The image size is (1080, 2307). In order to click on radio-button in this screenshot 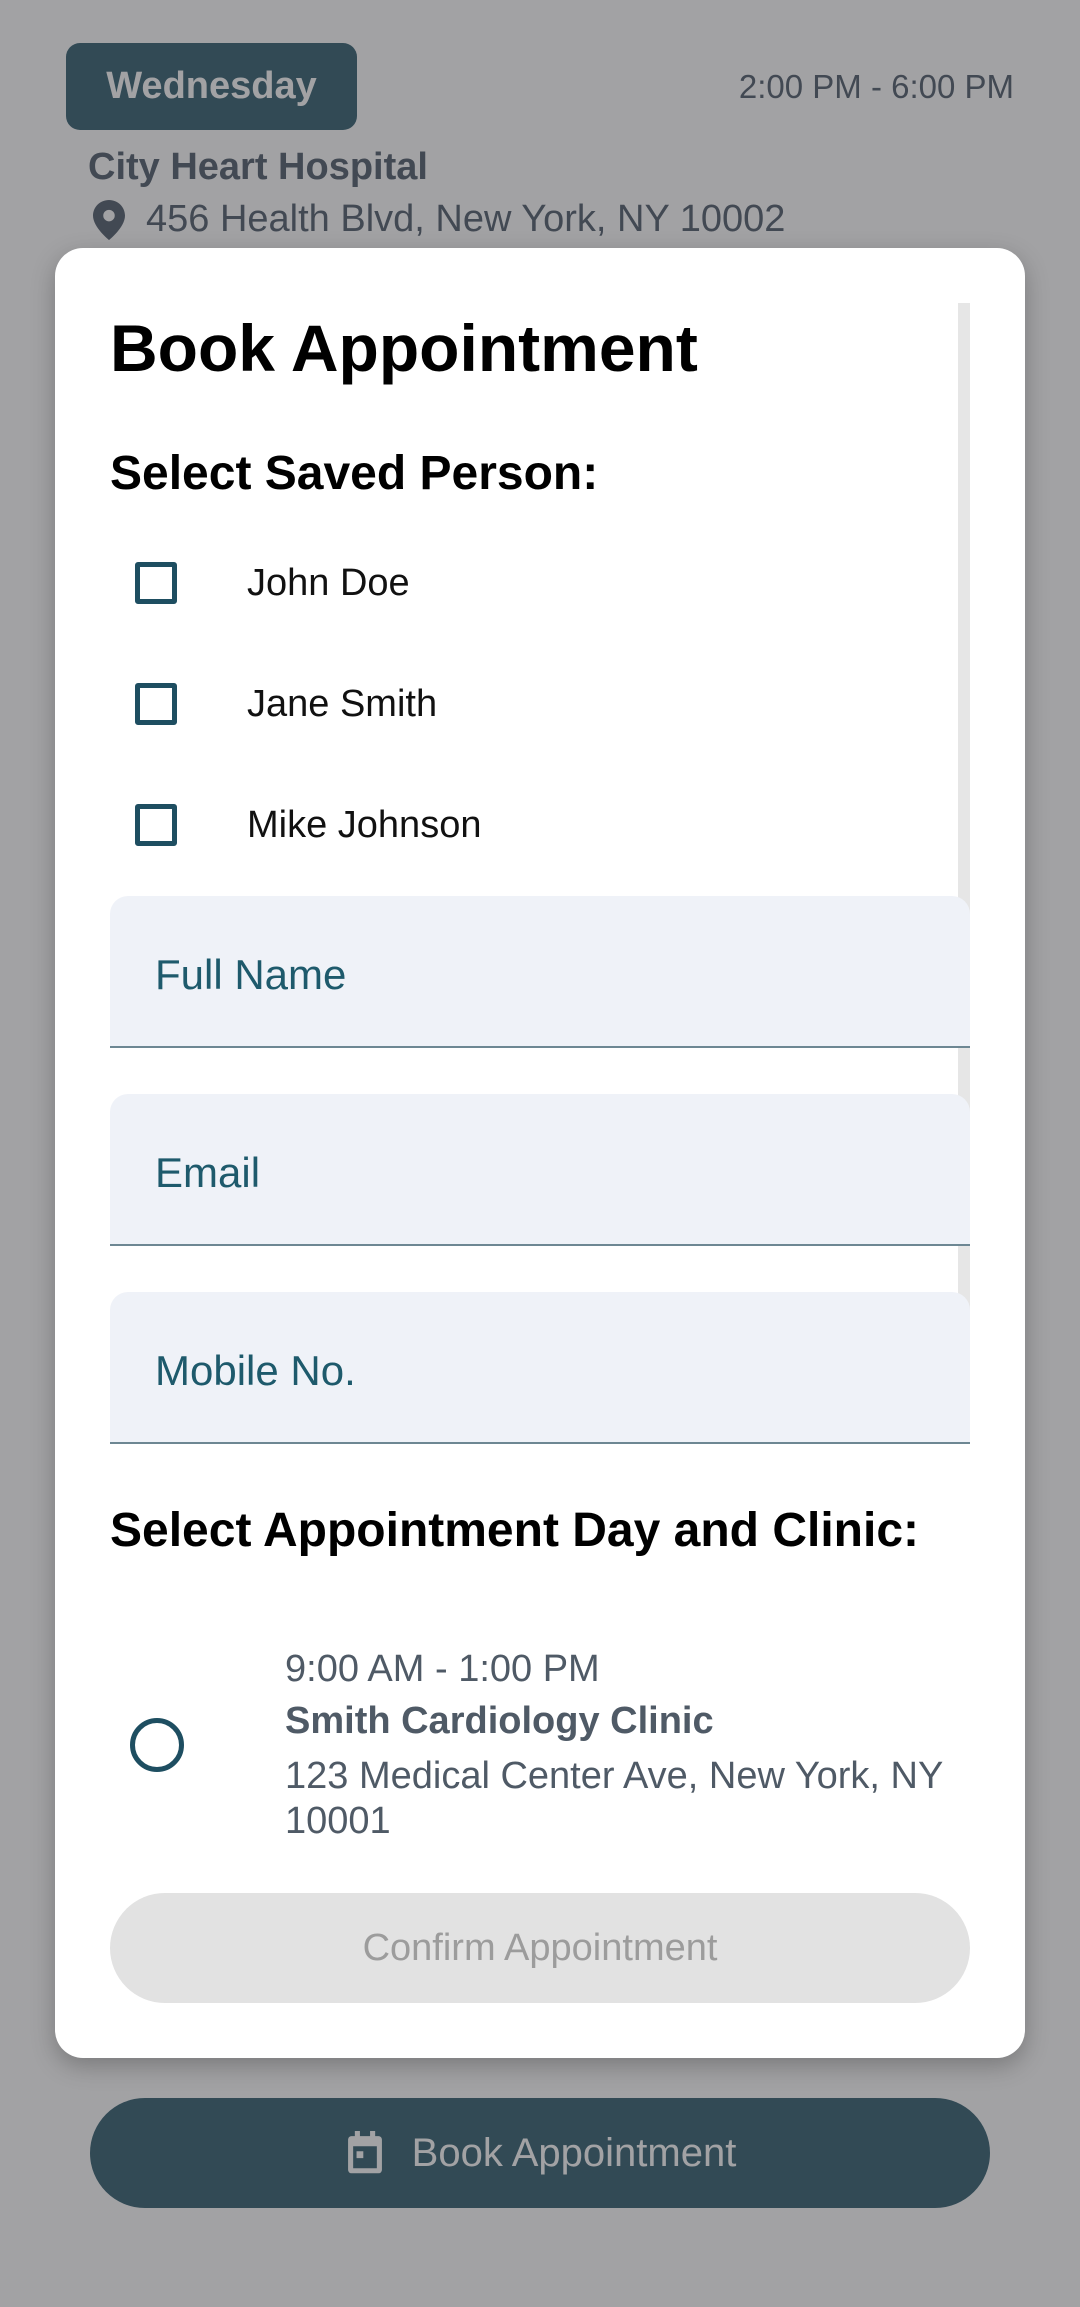, I will do `click(157, 1745)`.